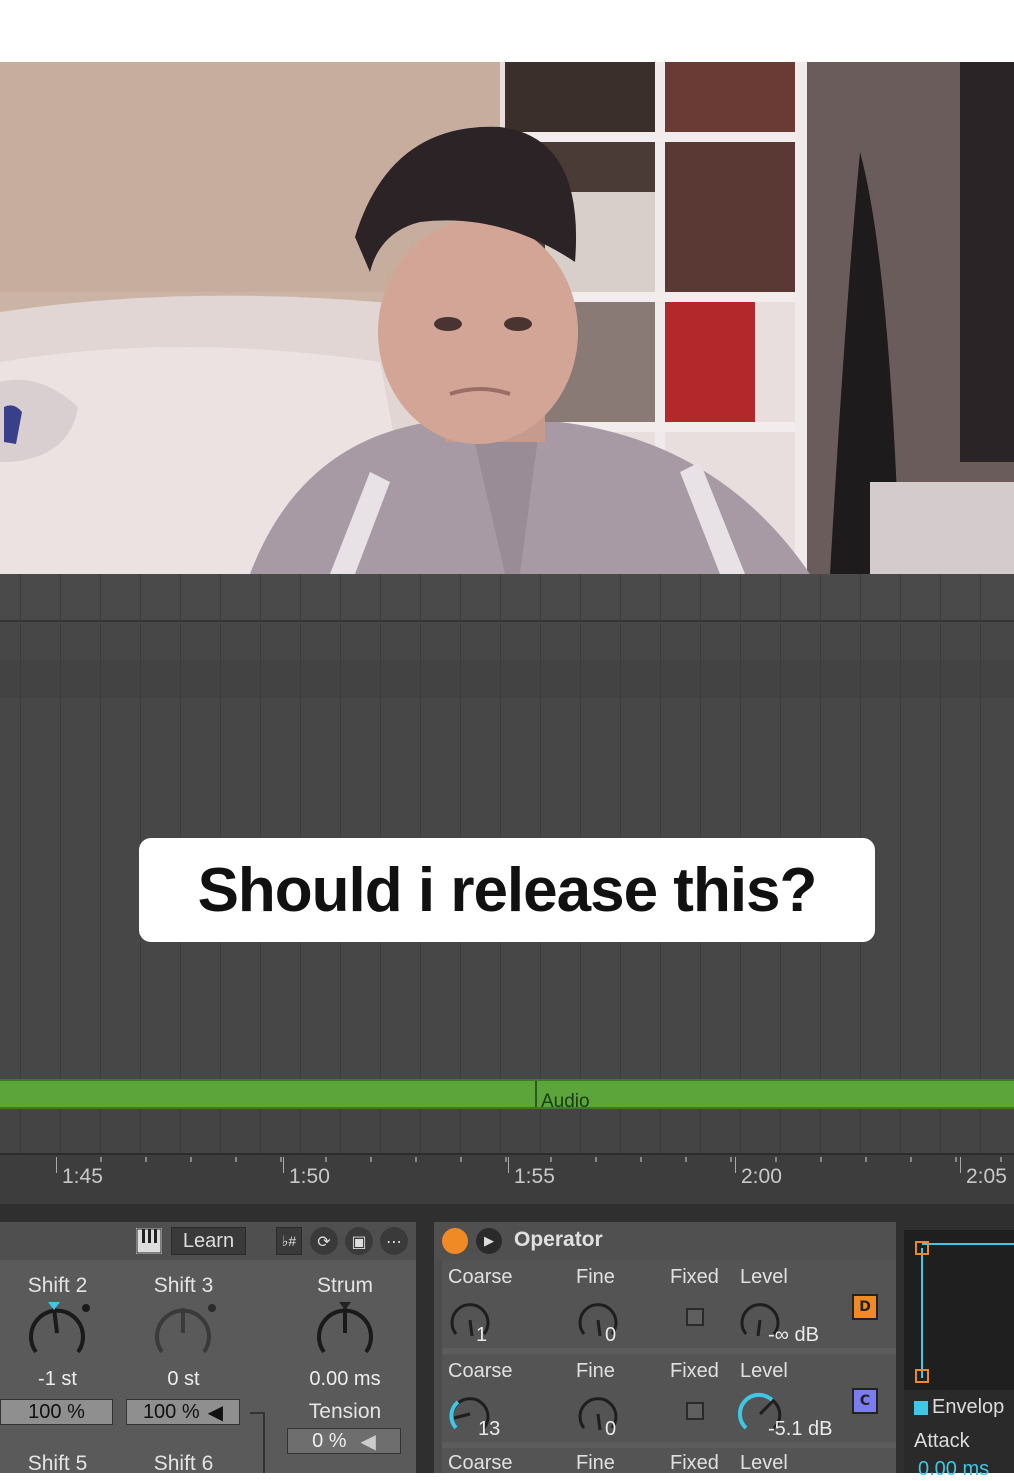  I want to click on coarse-value: 13, so click(489, 1429).